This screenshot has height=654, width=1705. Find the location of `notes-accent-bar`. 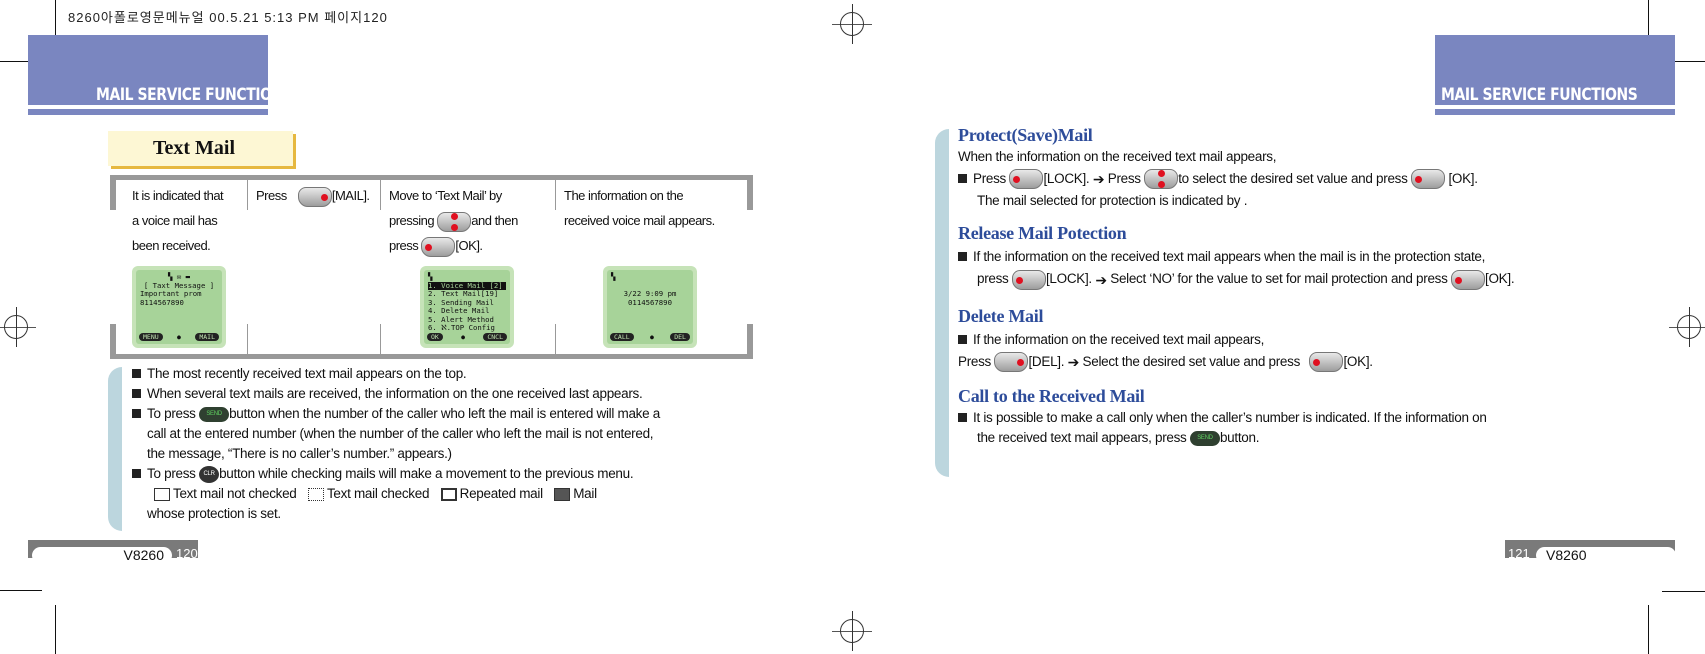

notes-accent-bar is located at coordinates (115, 449).